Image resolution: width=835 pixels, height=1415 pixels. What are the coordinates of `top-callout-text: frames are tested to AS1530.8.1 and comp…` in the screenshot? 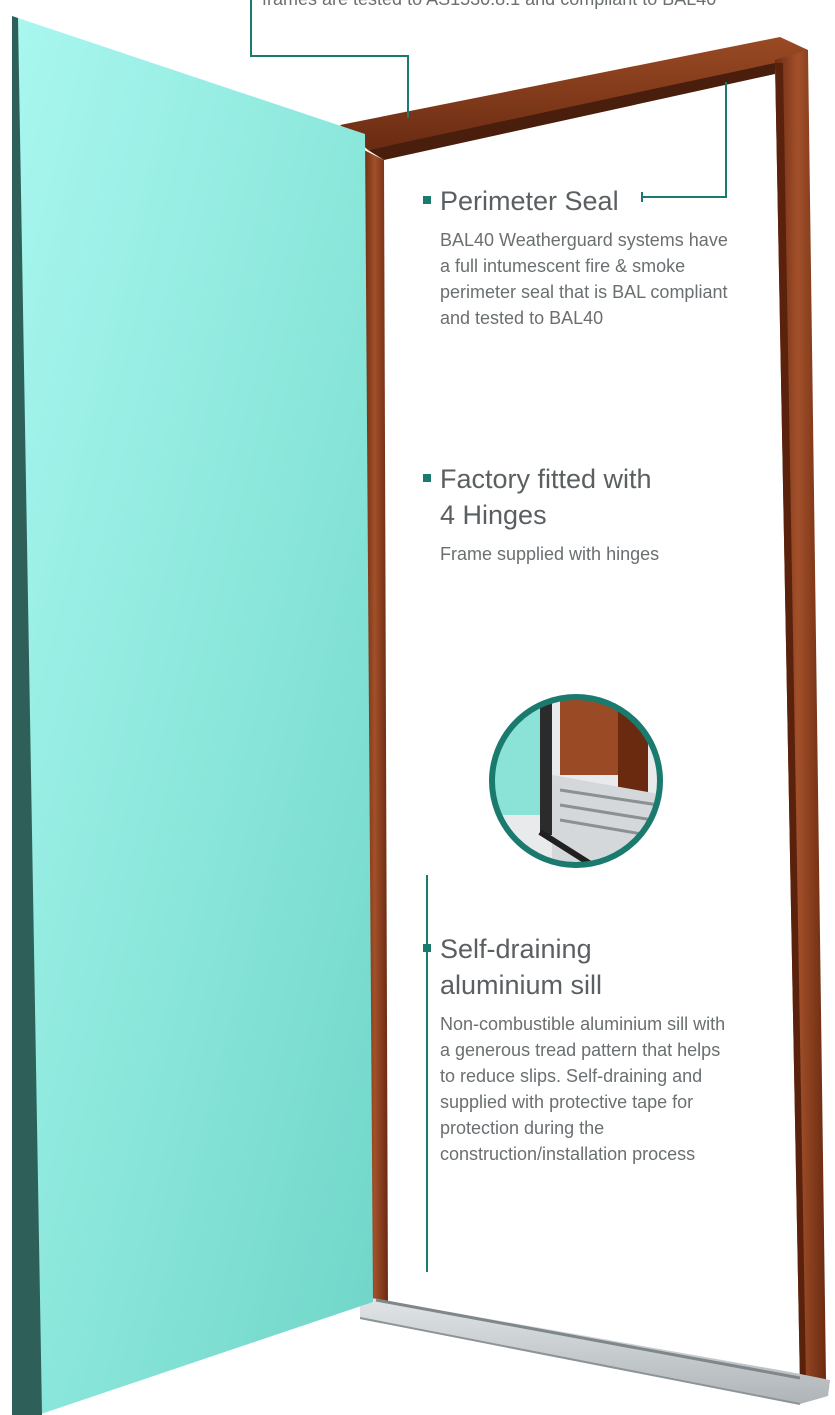 It's located at (489, 6).